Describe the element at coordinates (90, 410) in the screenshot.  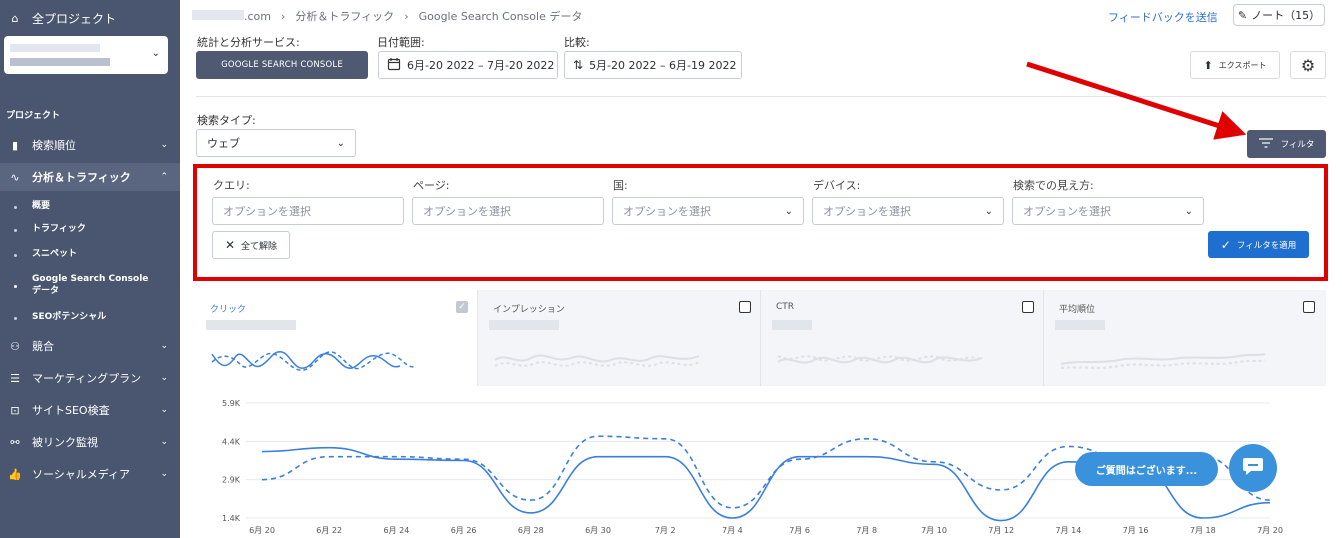
I see `sidebar-item-site-audit: ⊡ サイトSEO検査 ⌄` at that location.